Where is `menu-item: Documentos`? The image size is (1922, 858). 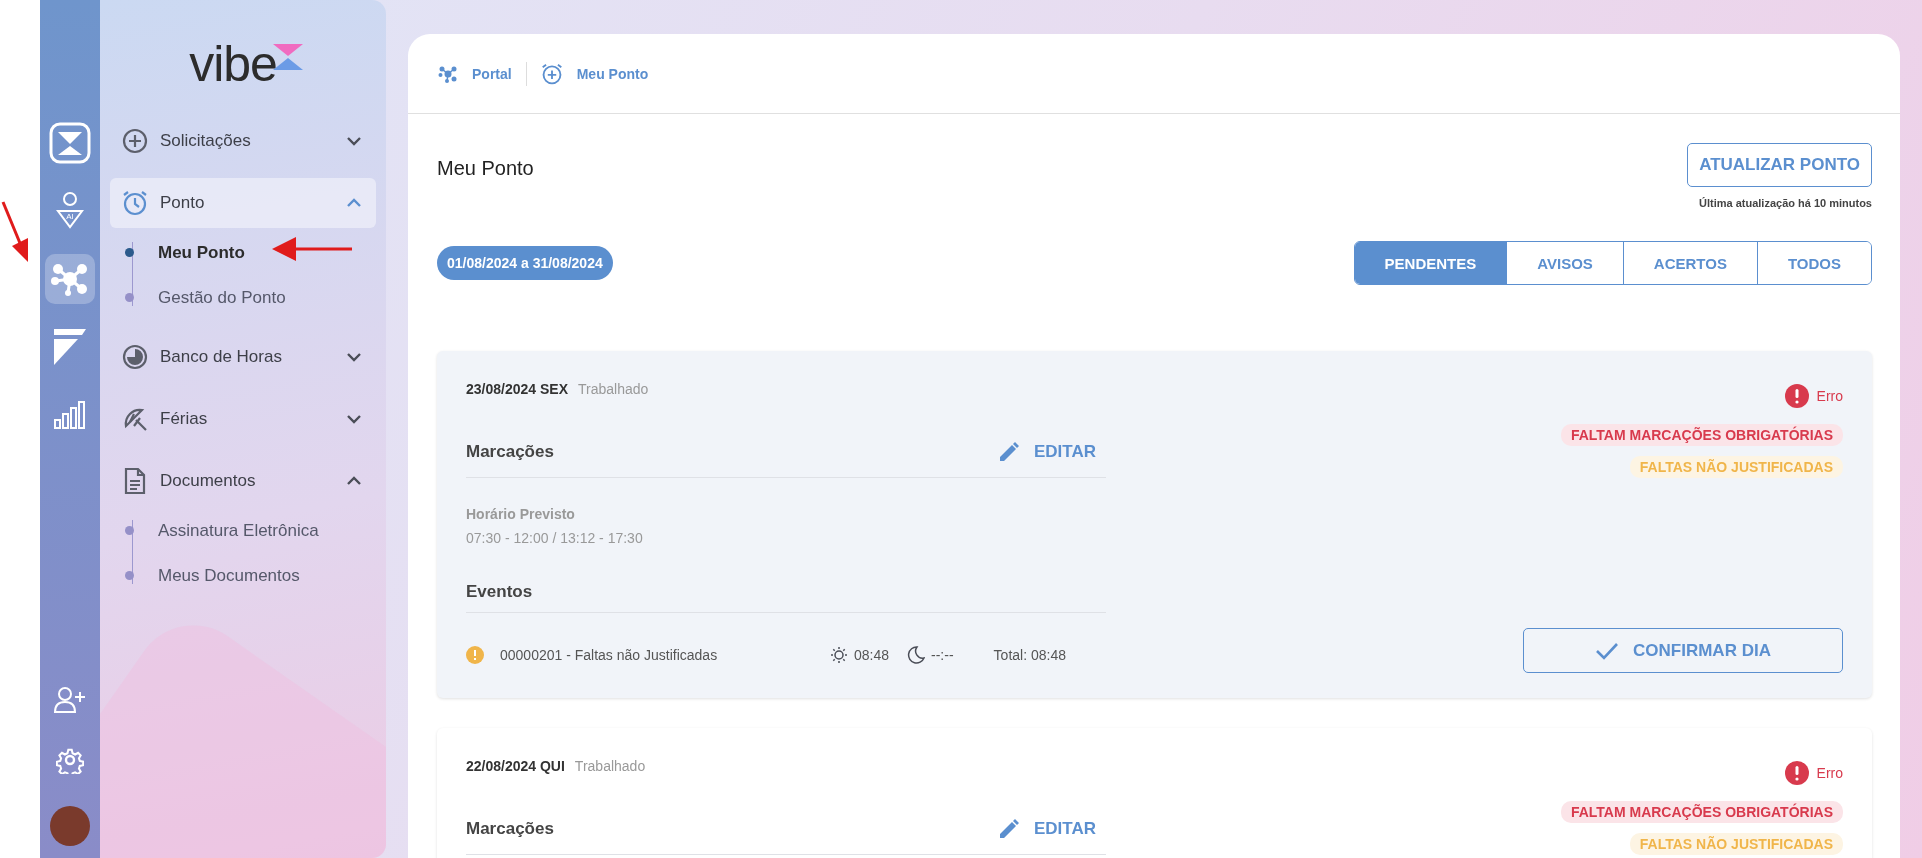 menu-item: Documentos is located at coordinates (243, 481).